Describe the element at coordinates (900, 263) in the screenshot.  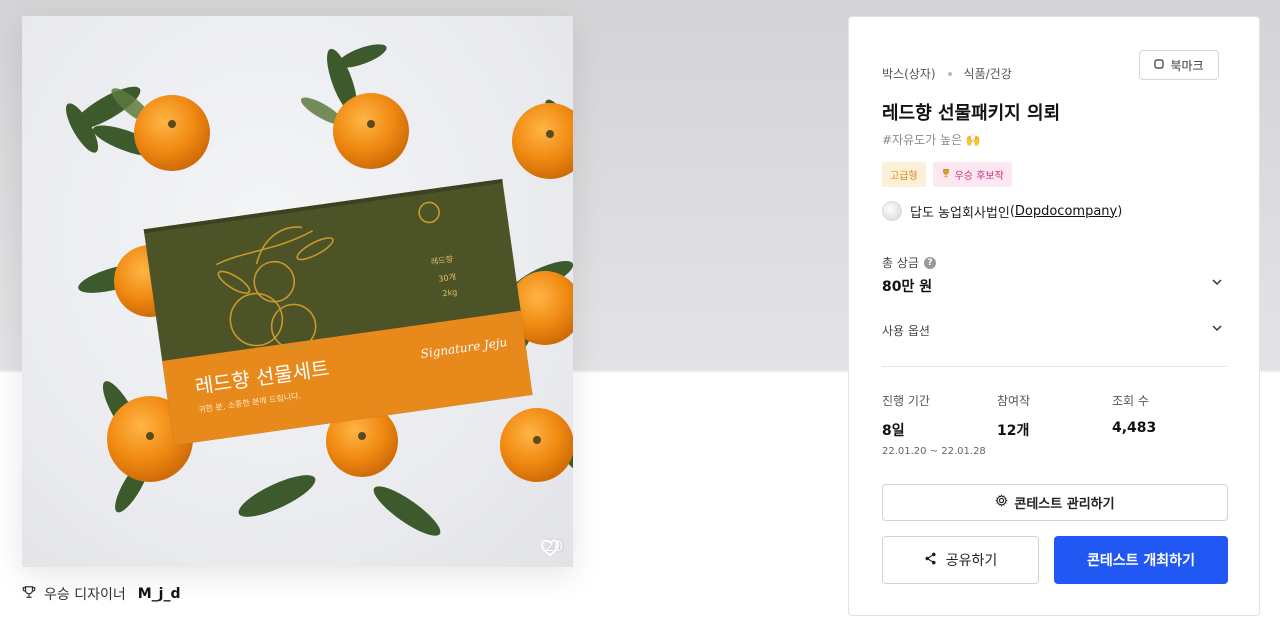
I see `prize-label-text: 총 상금` at that location.